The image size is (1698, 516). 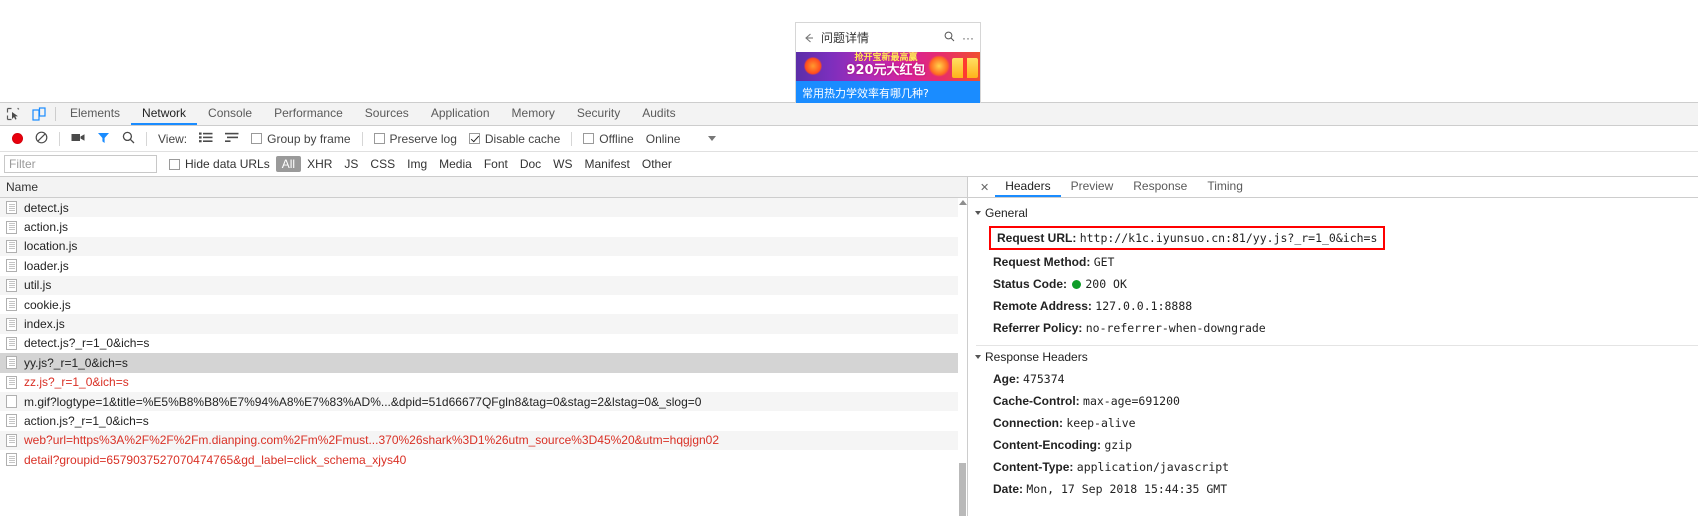 I want to click on tab-headers: Headers, so click(x=1028, y=187).